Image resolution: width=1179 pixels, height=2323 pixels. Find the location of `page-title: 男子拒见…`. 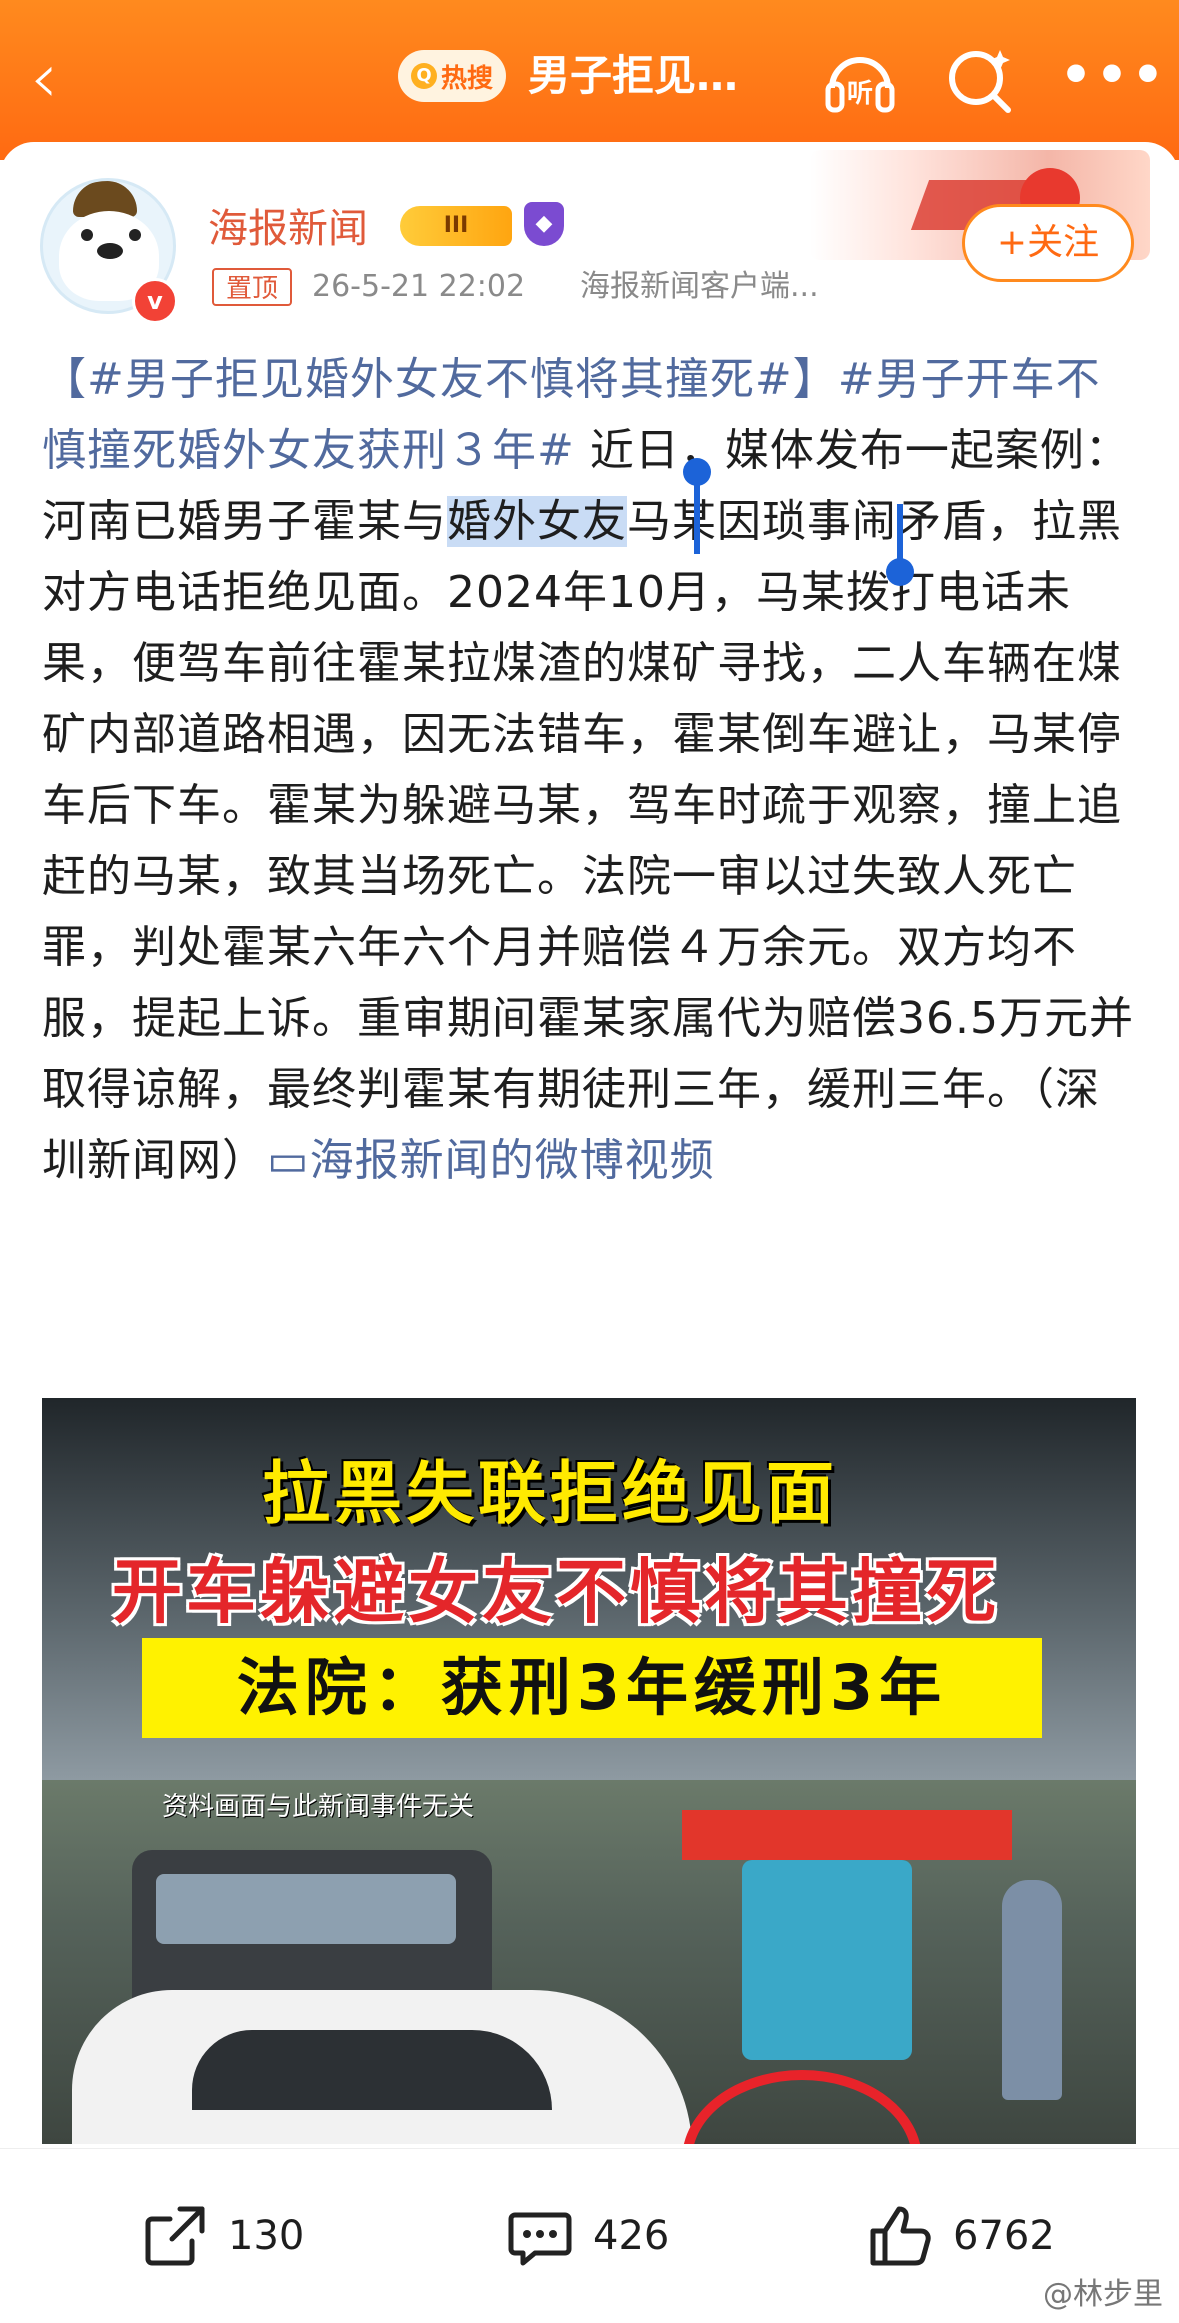

page-title: 男子拒见… is located at coordinates (633, 75).